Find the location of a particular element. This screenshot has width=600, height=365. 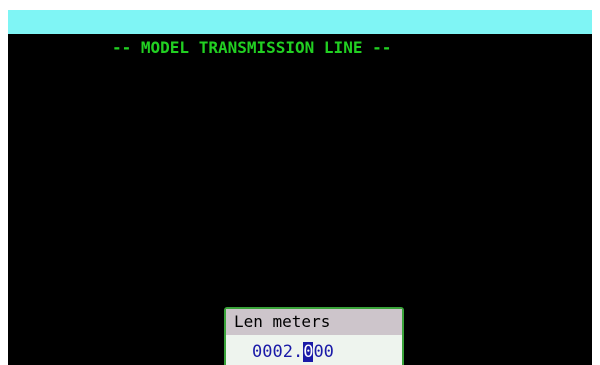

value-after-cursor: 00 is located at coordinates (323, 352).